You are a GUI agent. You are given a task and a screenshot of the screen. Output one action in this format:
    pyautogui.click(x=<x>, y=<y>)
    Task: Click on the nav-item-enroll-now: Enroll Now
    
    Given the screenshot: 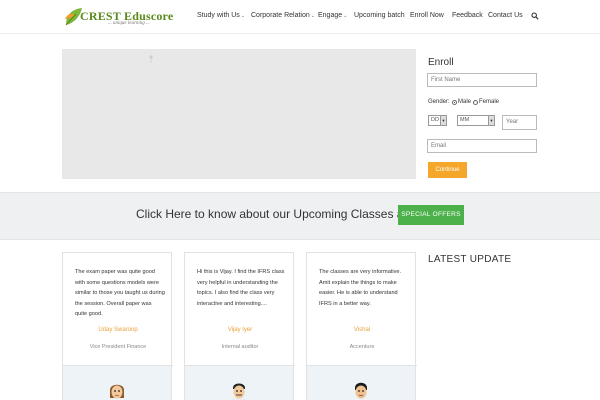 What is the action you would take?
    pyautogui.click(x=427, y=15)
    